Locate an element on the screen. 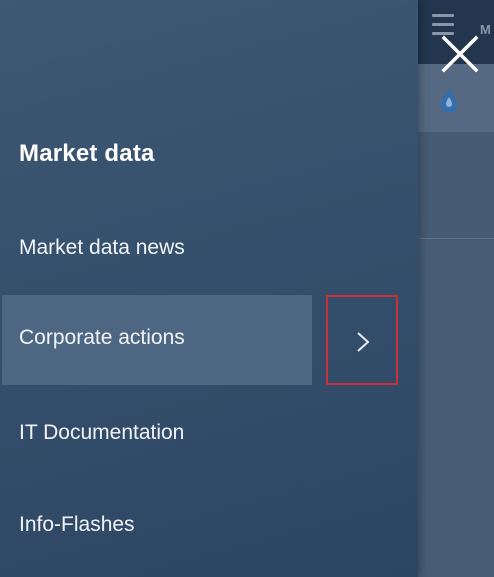  menu-item-label: Corporate actions is located at coordinates (102, 337).